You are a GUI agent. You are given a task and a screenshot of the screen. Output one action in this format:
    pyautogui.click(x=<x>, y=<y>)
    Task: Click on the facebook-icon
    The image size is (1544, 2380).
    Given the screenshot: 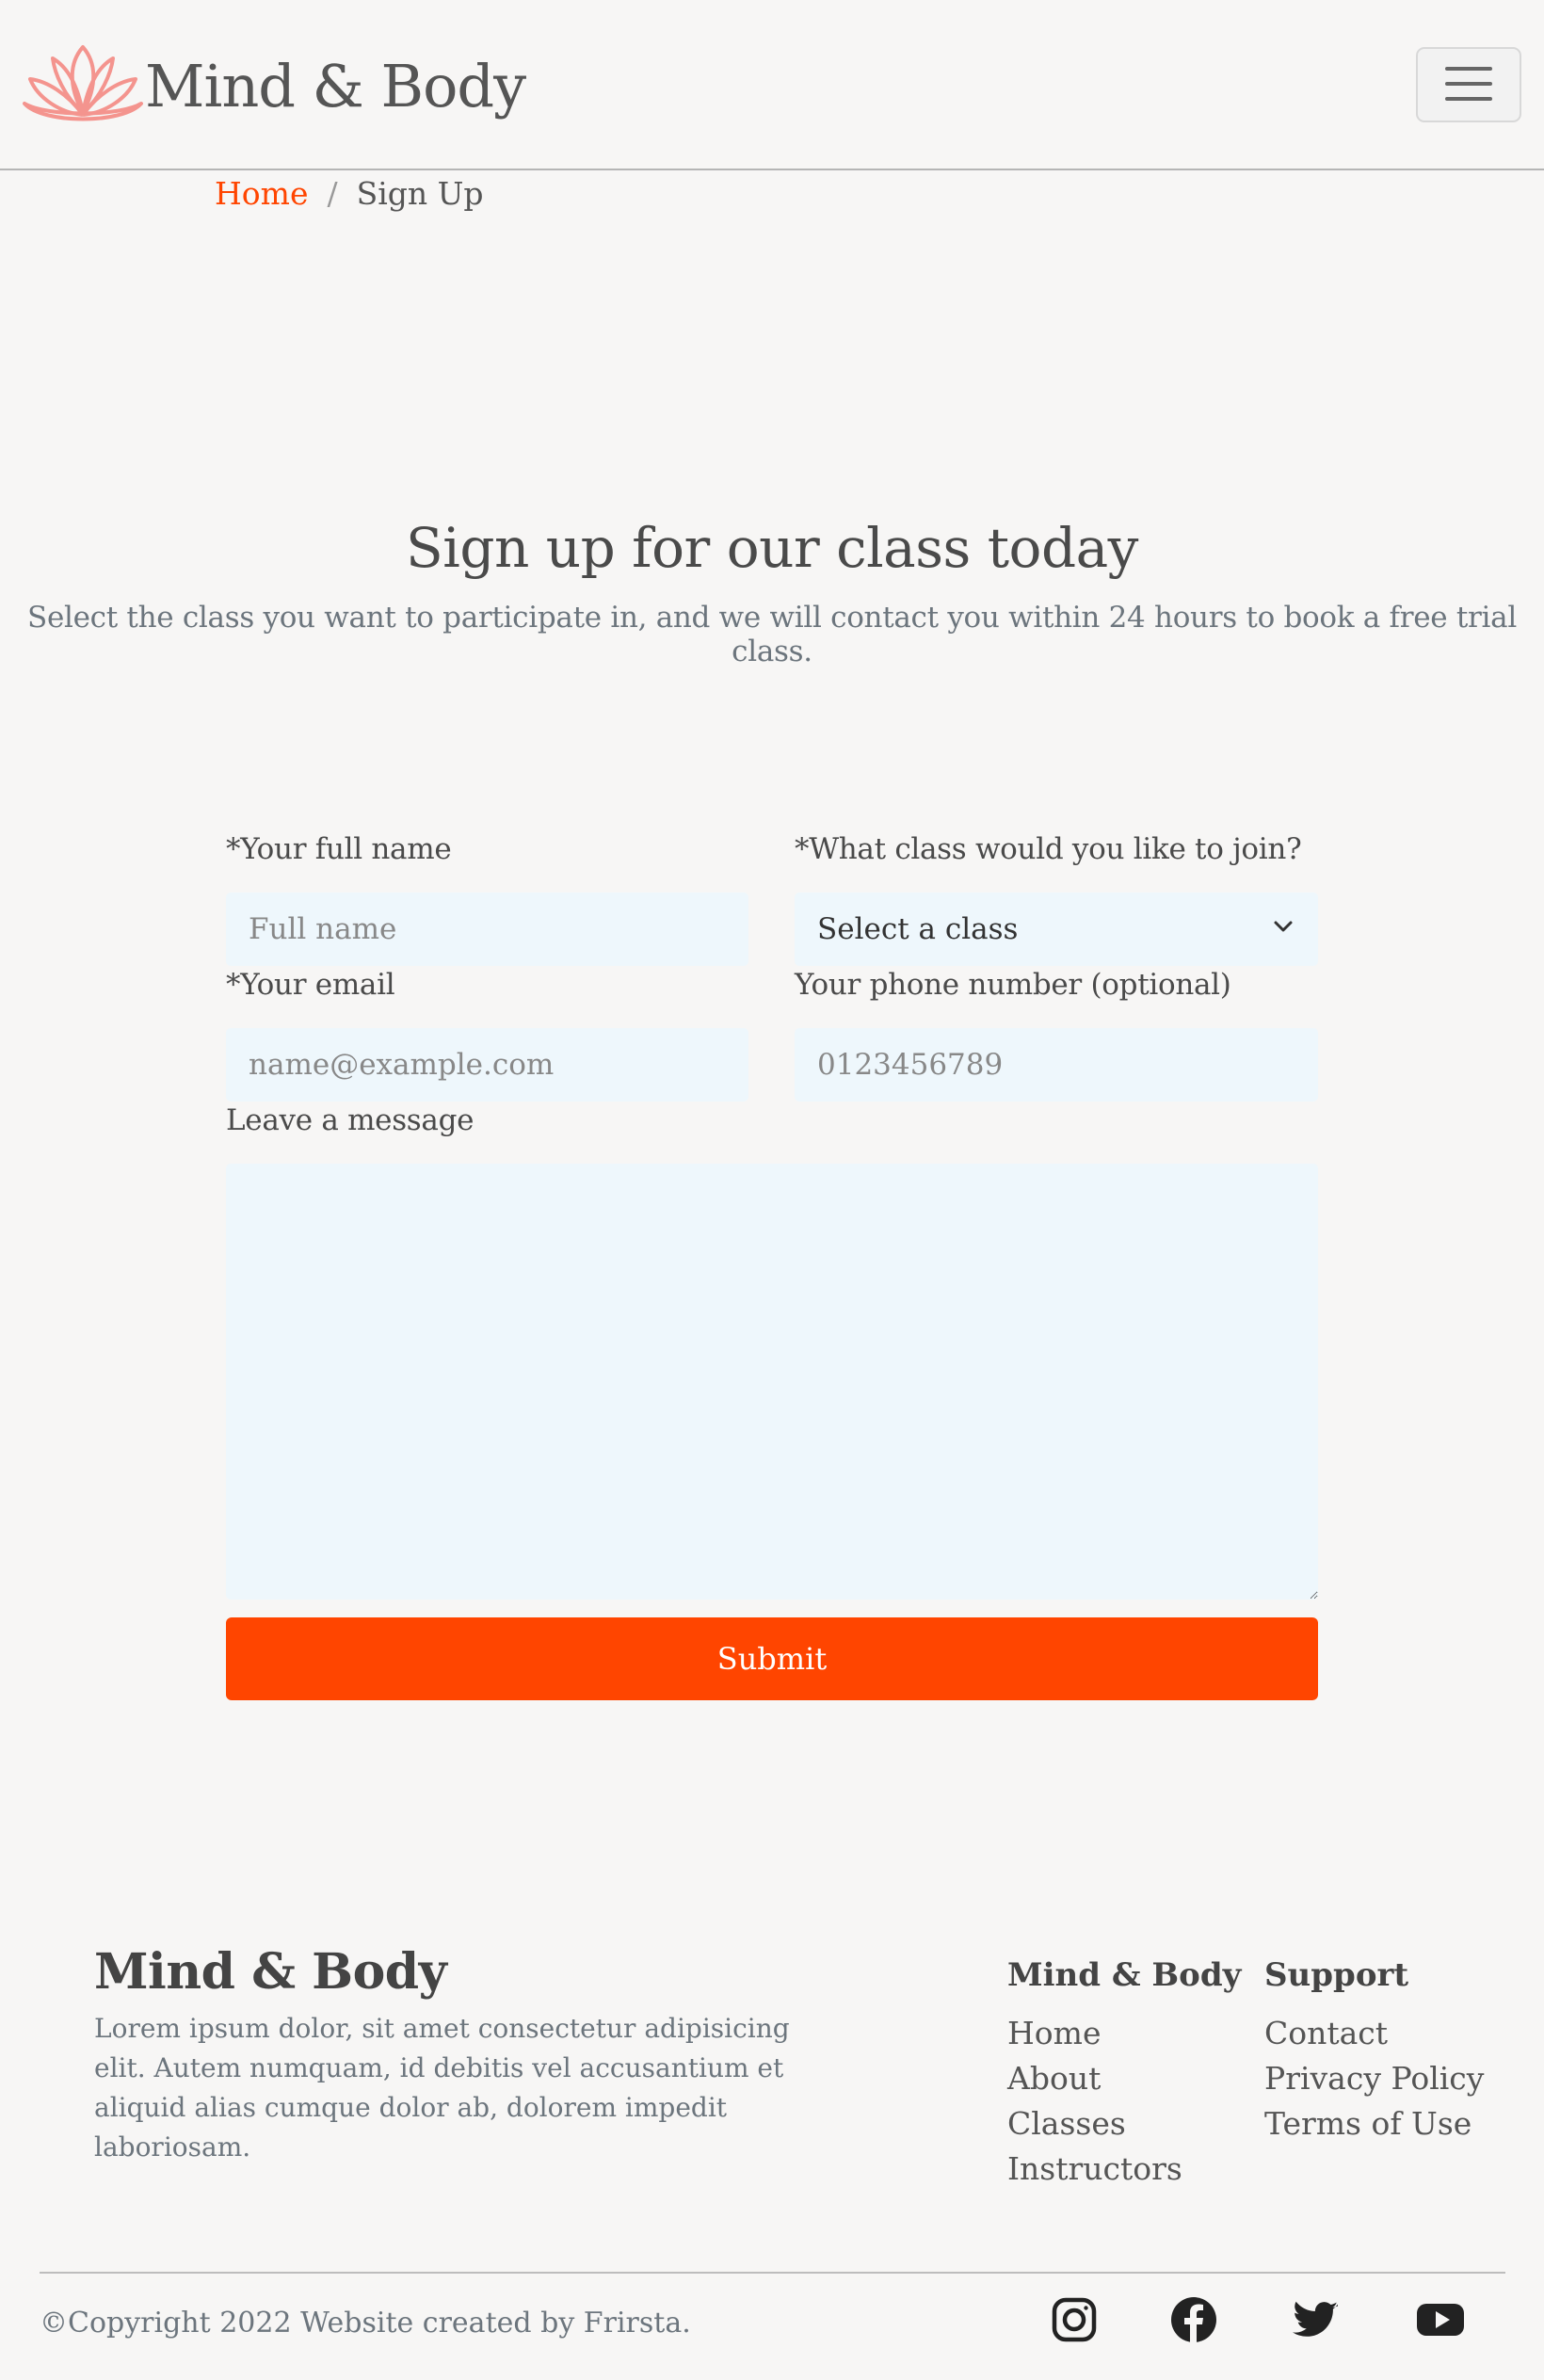 What is the action you would take?
    pyautogui.click(x=1193, y=2319)
    